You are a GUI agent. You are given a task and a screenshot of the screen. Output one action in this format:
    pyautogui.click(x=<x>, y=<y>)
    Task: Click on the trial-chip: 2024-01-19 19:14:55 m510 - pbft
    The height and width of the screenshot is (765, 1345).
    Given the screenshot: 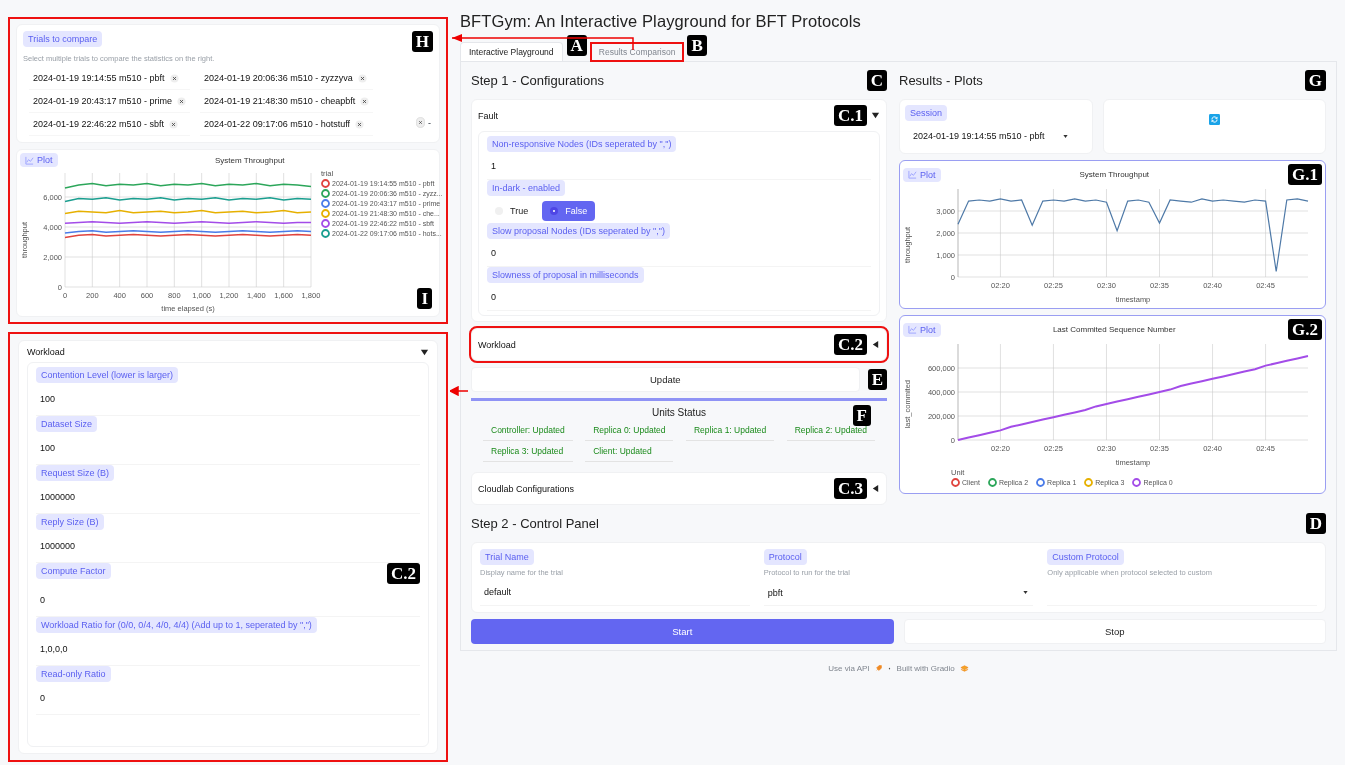 What is the action you would take?
    pyautogui.click(x=110, y=78)
    